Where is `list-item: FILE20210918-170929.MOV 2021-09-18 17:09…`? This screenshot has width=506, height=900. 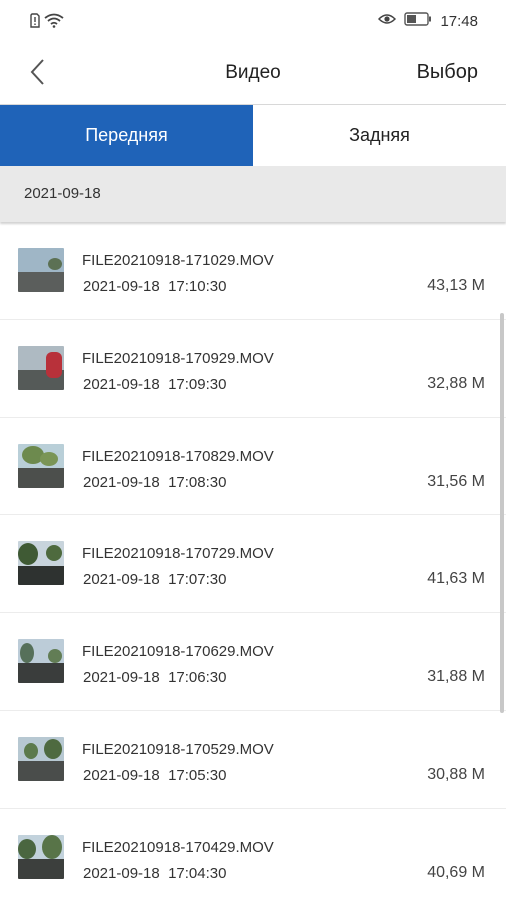
list-item: FILE20210918-170929.MOV 2021-09-18 17:09… is located at coordinates (253, 369).